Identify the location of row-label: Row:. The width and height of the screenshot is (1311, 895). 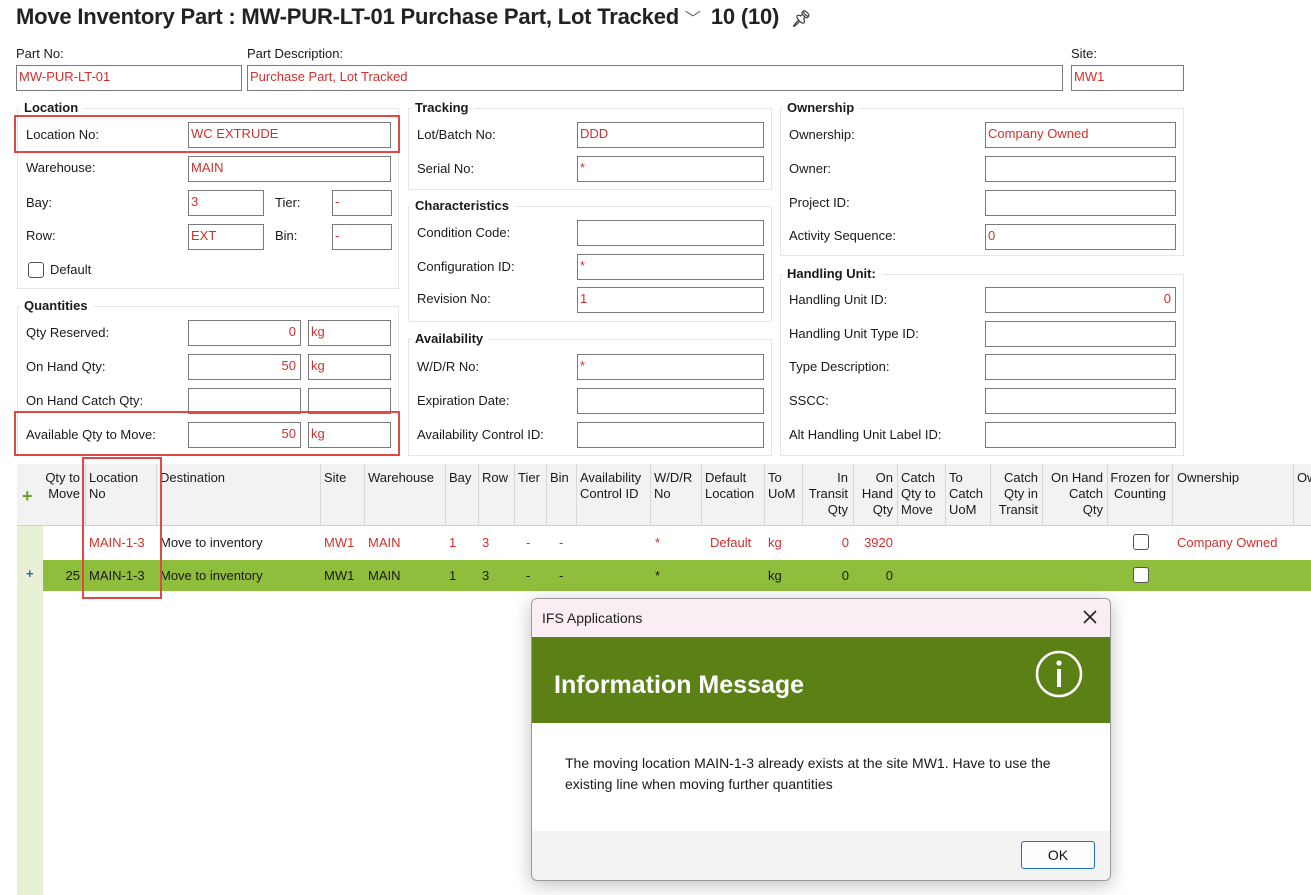
(41, 235).